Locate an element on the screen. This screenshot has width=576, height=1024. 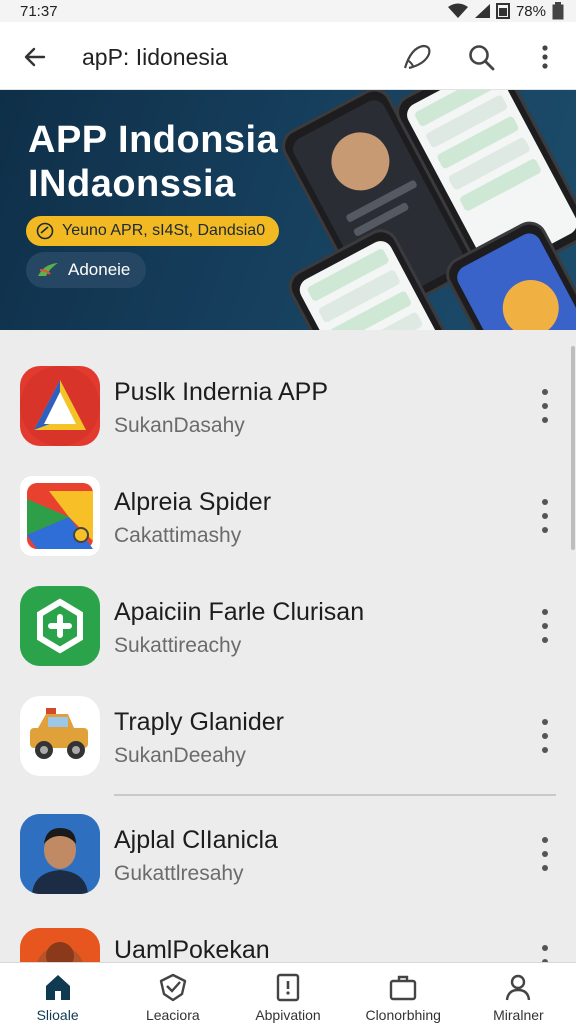
back-button is located at coordinates (35, 57).